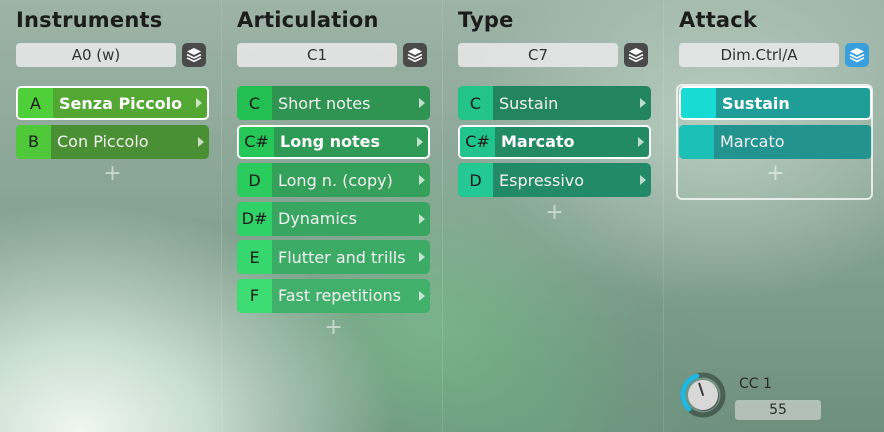 This screenshot has height=432, width=884. I want to click on cc-knob, so click(703, 395).